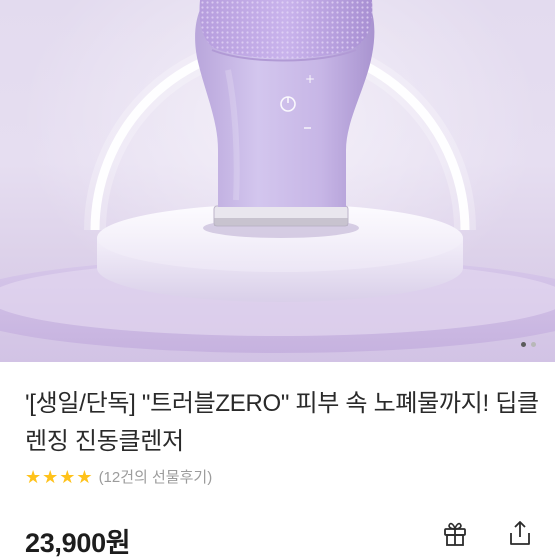 The height and width of the screenshot is (560, 555). I want to click on carousel-dot, so click(533, 344).